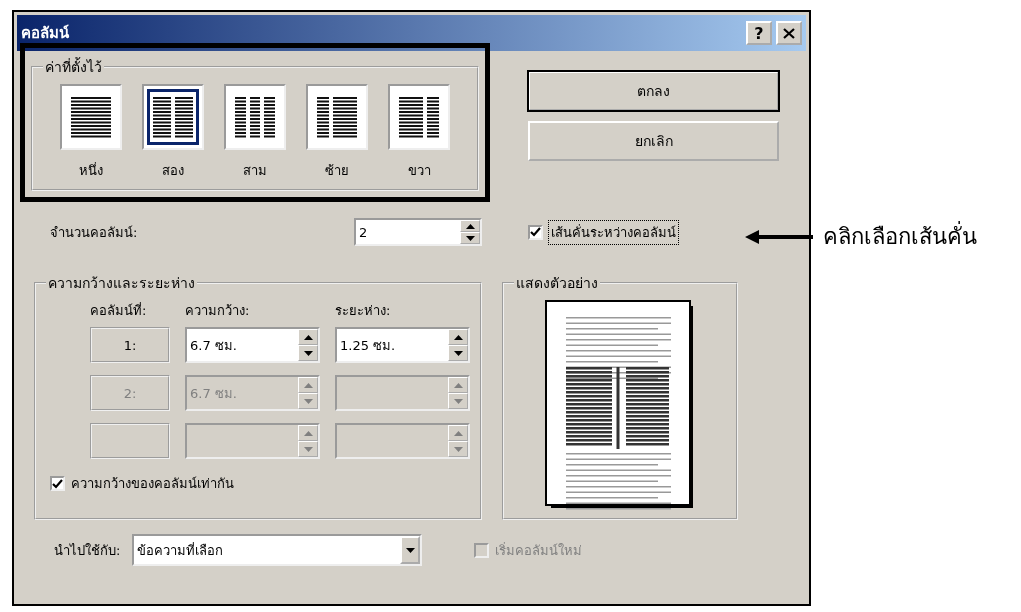  I want to click on close-button, so click(789, 33).